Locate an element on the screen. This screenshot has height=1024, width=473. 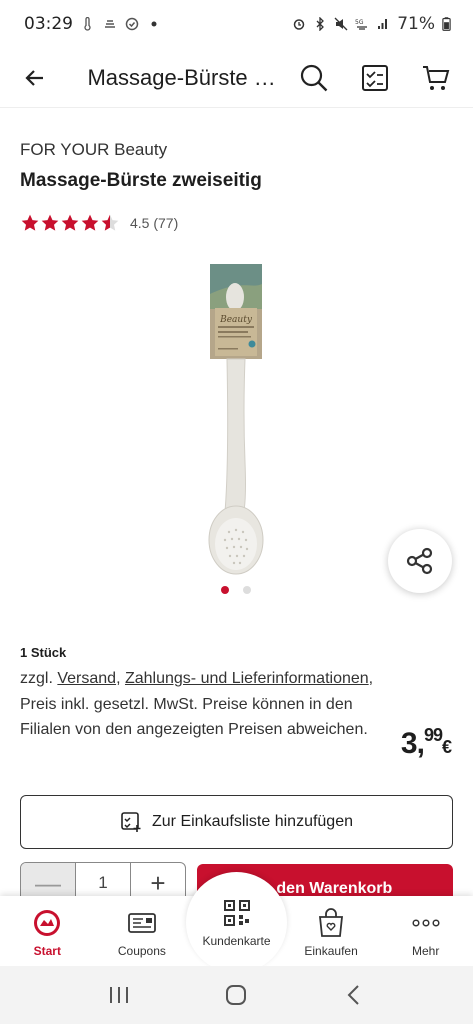
bluetooth-icon is located at coordinates (320, 24).